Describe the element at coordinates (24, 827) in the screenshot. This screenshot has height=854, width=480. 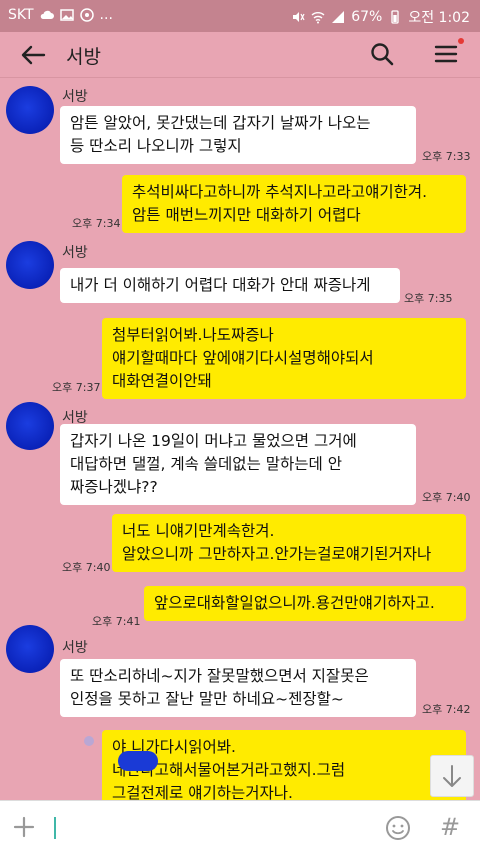
I see `plus-icon` at that location.